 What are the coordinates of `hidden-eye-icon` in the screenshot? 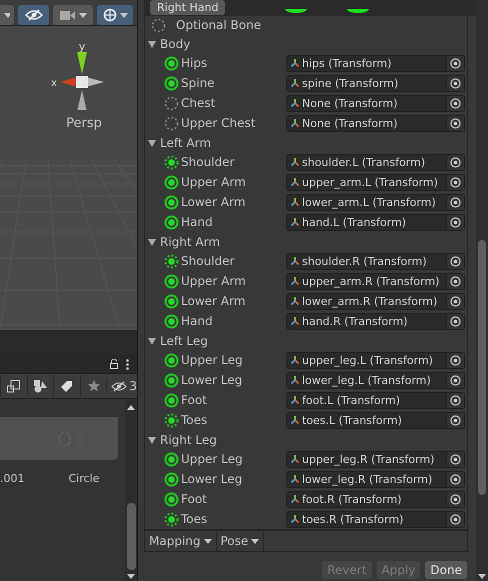 It's located at (119, 386).